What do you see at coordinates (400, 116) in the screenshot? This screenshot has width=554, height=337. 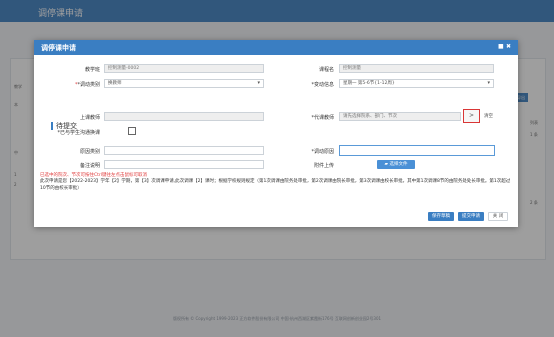 I see `sub-teacher-input` at bounding box center [400, 116].